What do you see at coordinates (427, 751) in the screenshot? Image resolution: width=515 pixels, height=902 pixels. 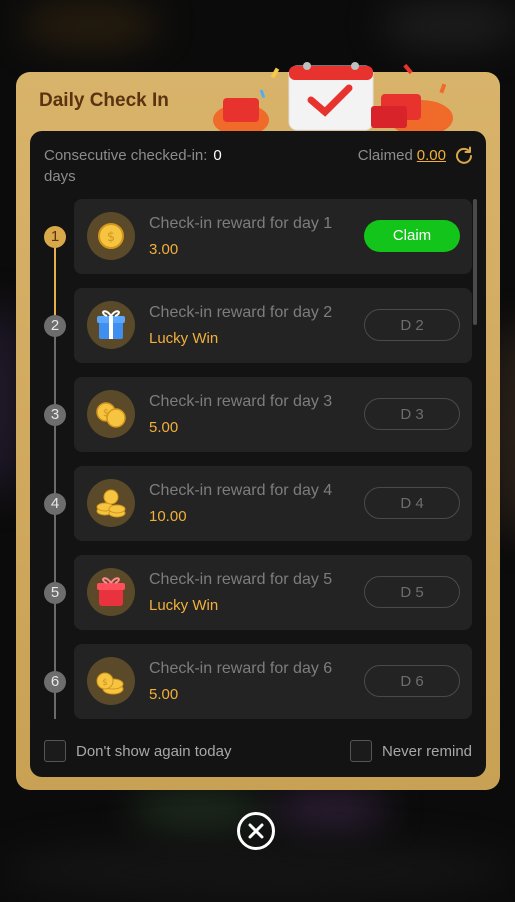 I see `never-remind-label: Never remind` at bounding box center [427, 751].